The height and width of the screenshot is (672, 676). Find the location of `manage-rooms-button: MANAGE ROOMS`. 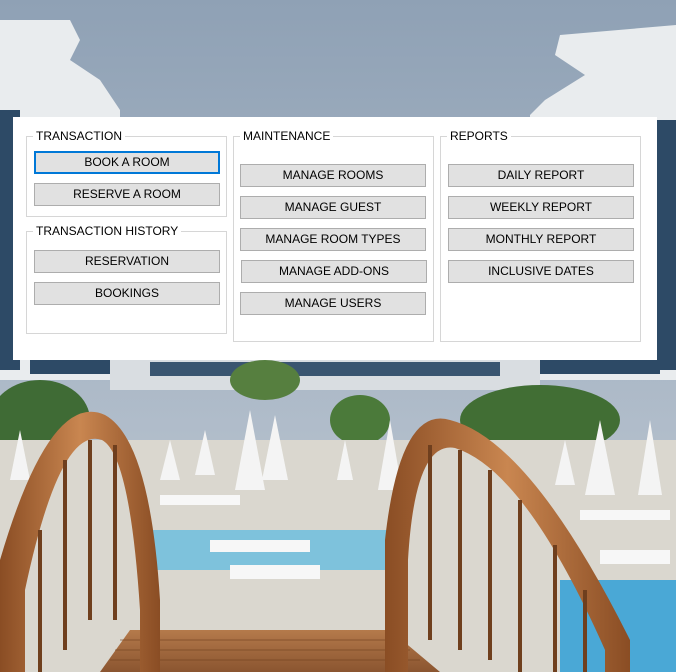

manage-rooms-button: MANAGE ROOMS is located at coordinates (333, 175).